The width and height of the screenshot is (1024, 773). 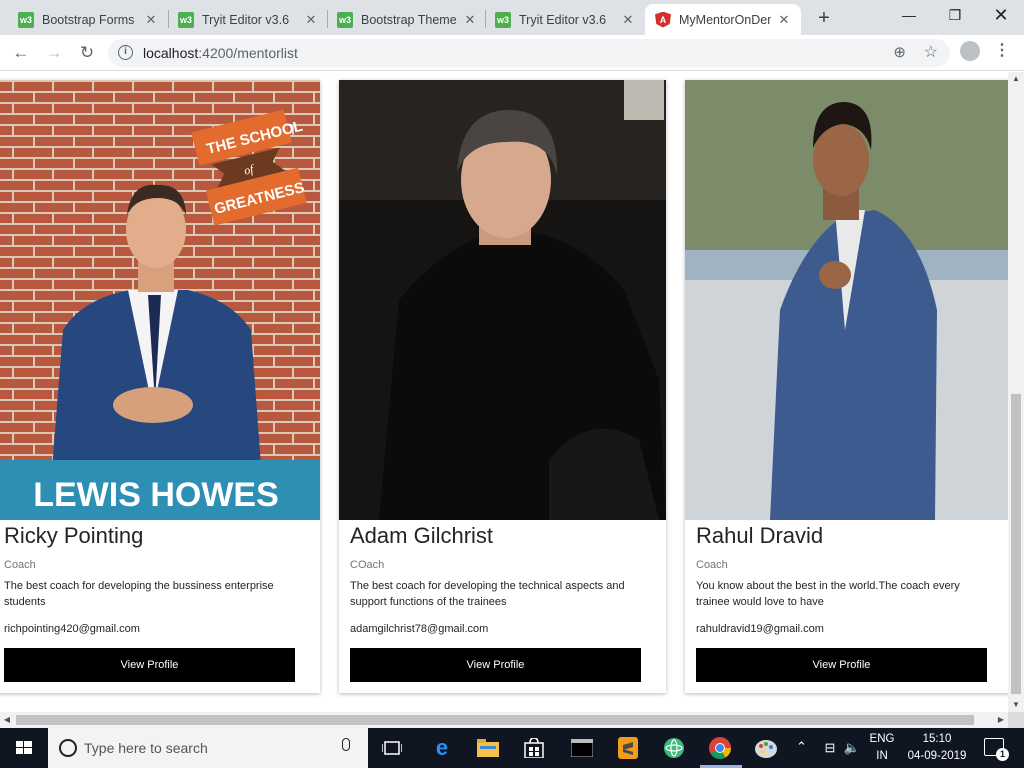 I want to click on restore-button: ❐, so click(x=955, y=15).